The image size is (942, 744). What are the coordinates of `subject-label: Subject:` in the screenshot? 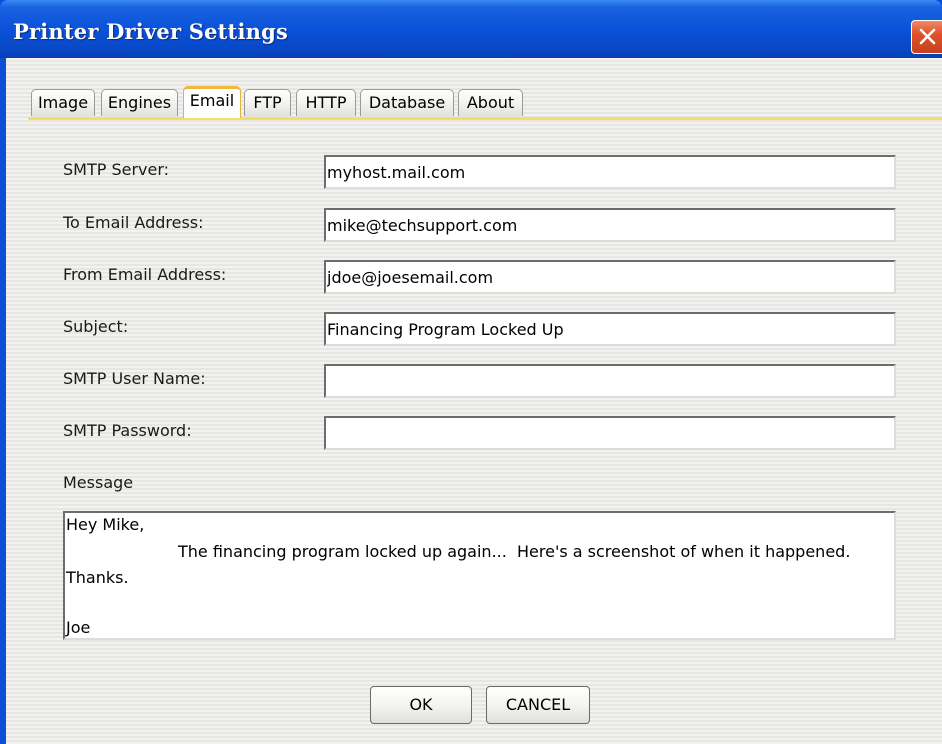 It's located at (96, 326).